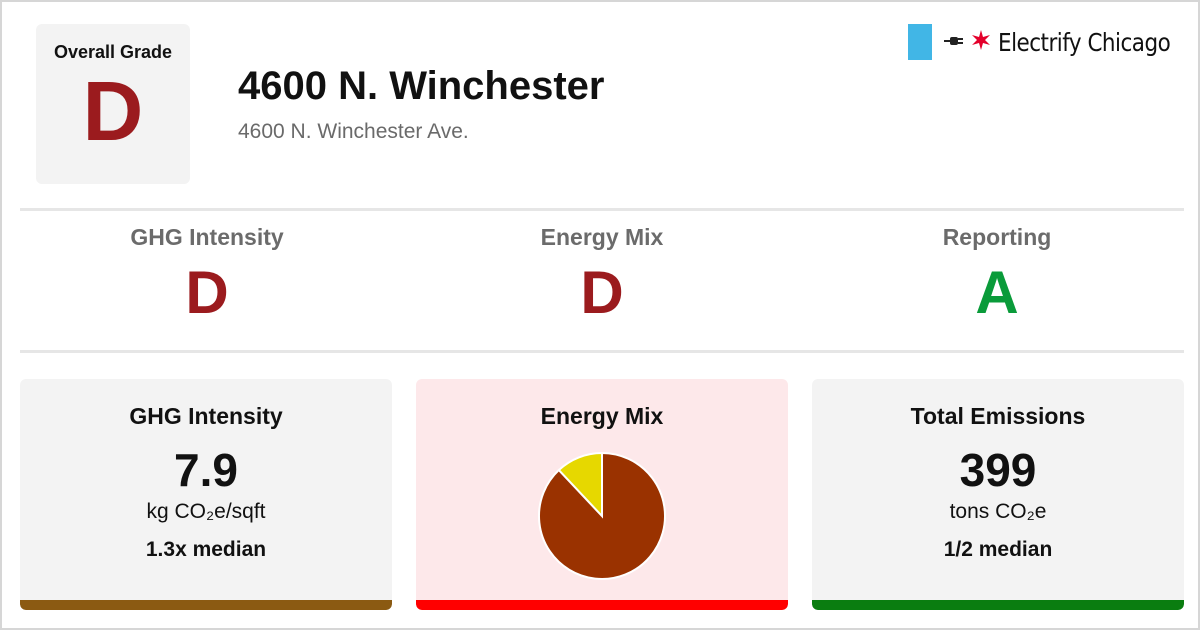 The height and width of the screenshot is (630, 1200). I want to click on subgrade-label: GHG Intensity, so click(207, 237).